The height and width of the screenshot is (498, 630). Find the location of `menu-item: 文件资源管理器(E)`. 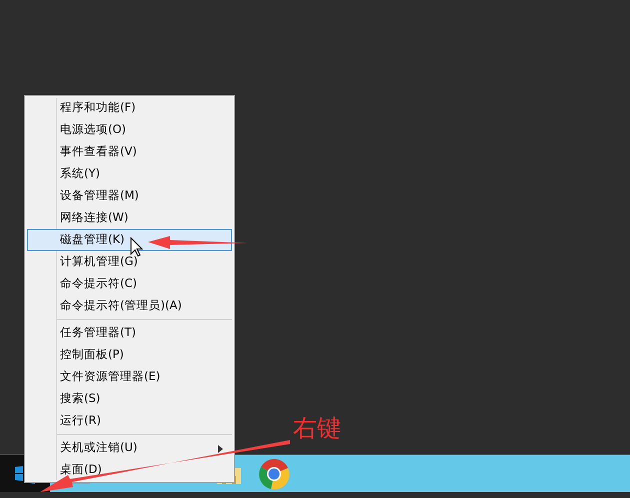

menu-item: 文件资源管理器(E) is located at coordinates (129, 377).